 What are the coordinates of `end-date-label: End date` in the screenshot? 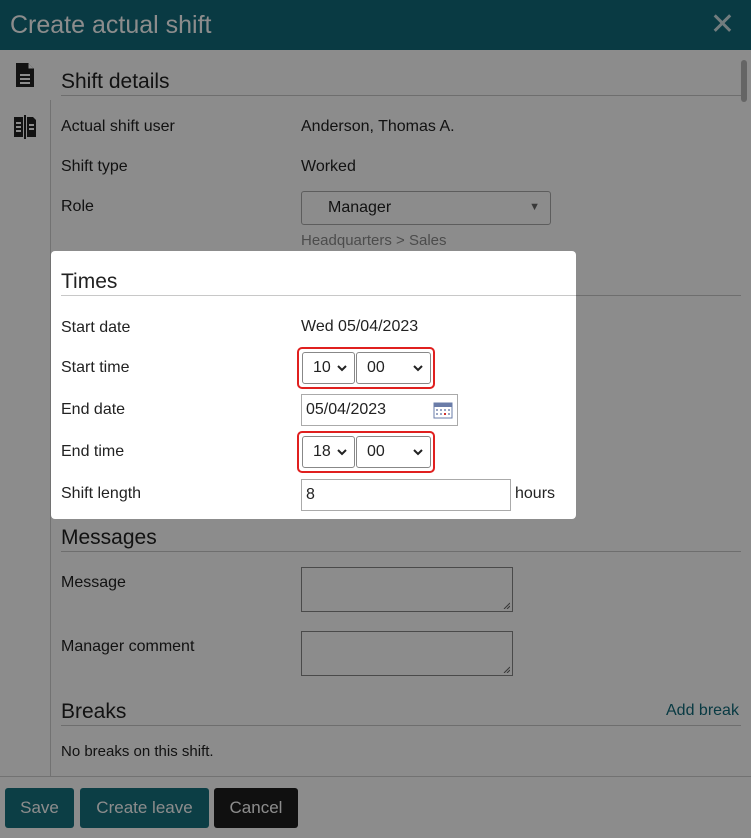 It's located at (93, 409).